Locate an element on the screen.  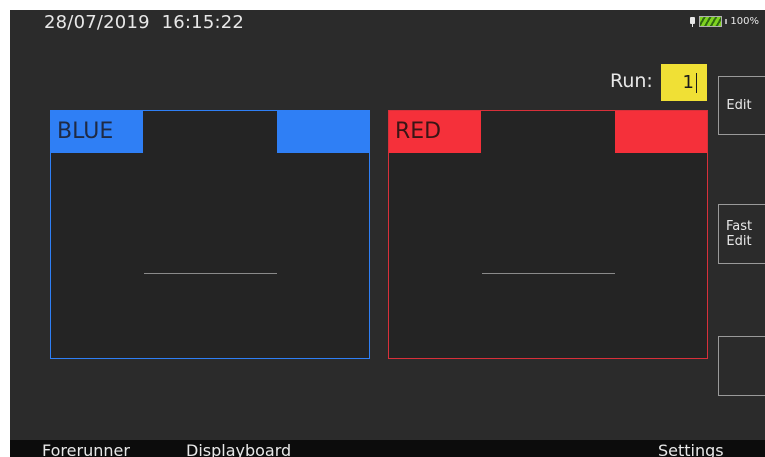
plug-icon is located at coordinates (692, 21).